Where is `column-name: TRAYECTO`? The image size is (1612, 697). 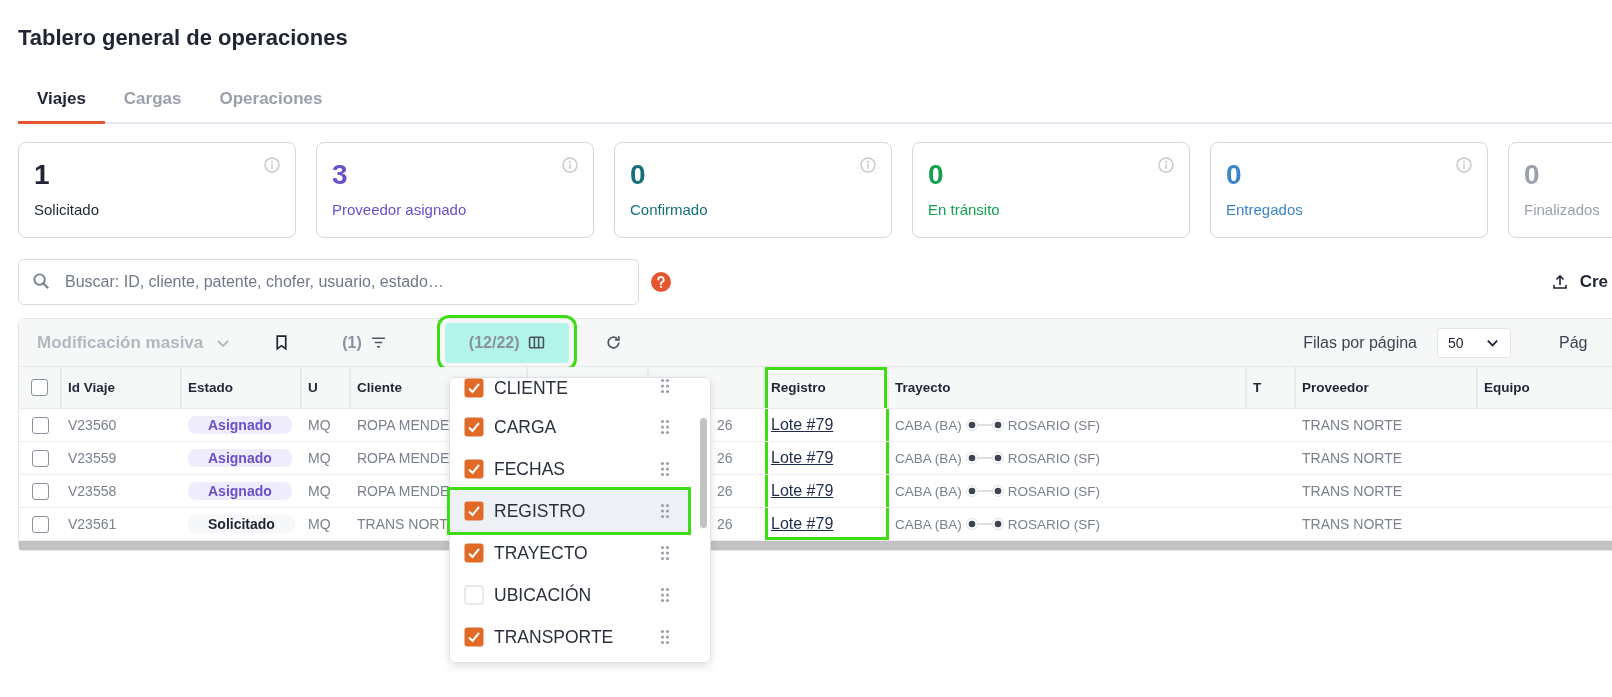
column-name: TRAYECTO is located at coordinates (541, 553).